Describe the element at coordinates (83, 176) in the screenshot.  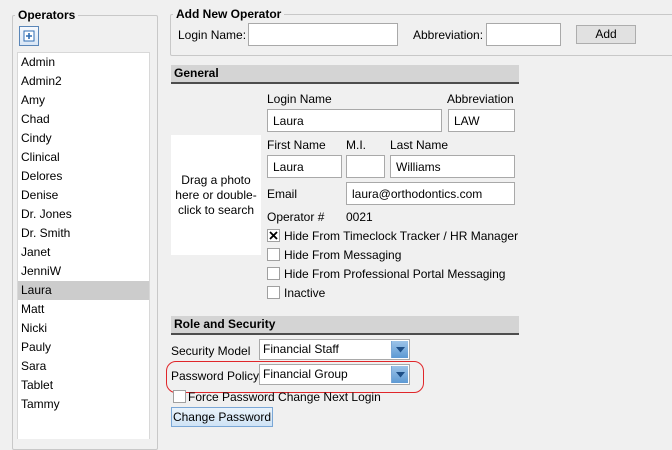
I see `operator-list-item: Delores` at that location.